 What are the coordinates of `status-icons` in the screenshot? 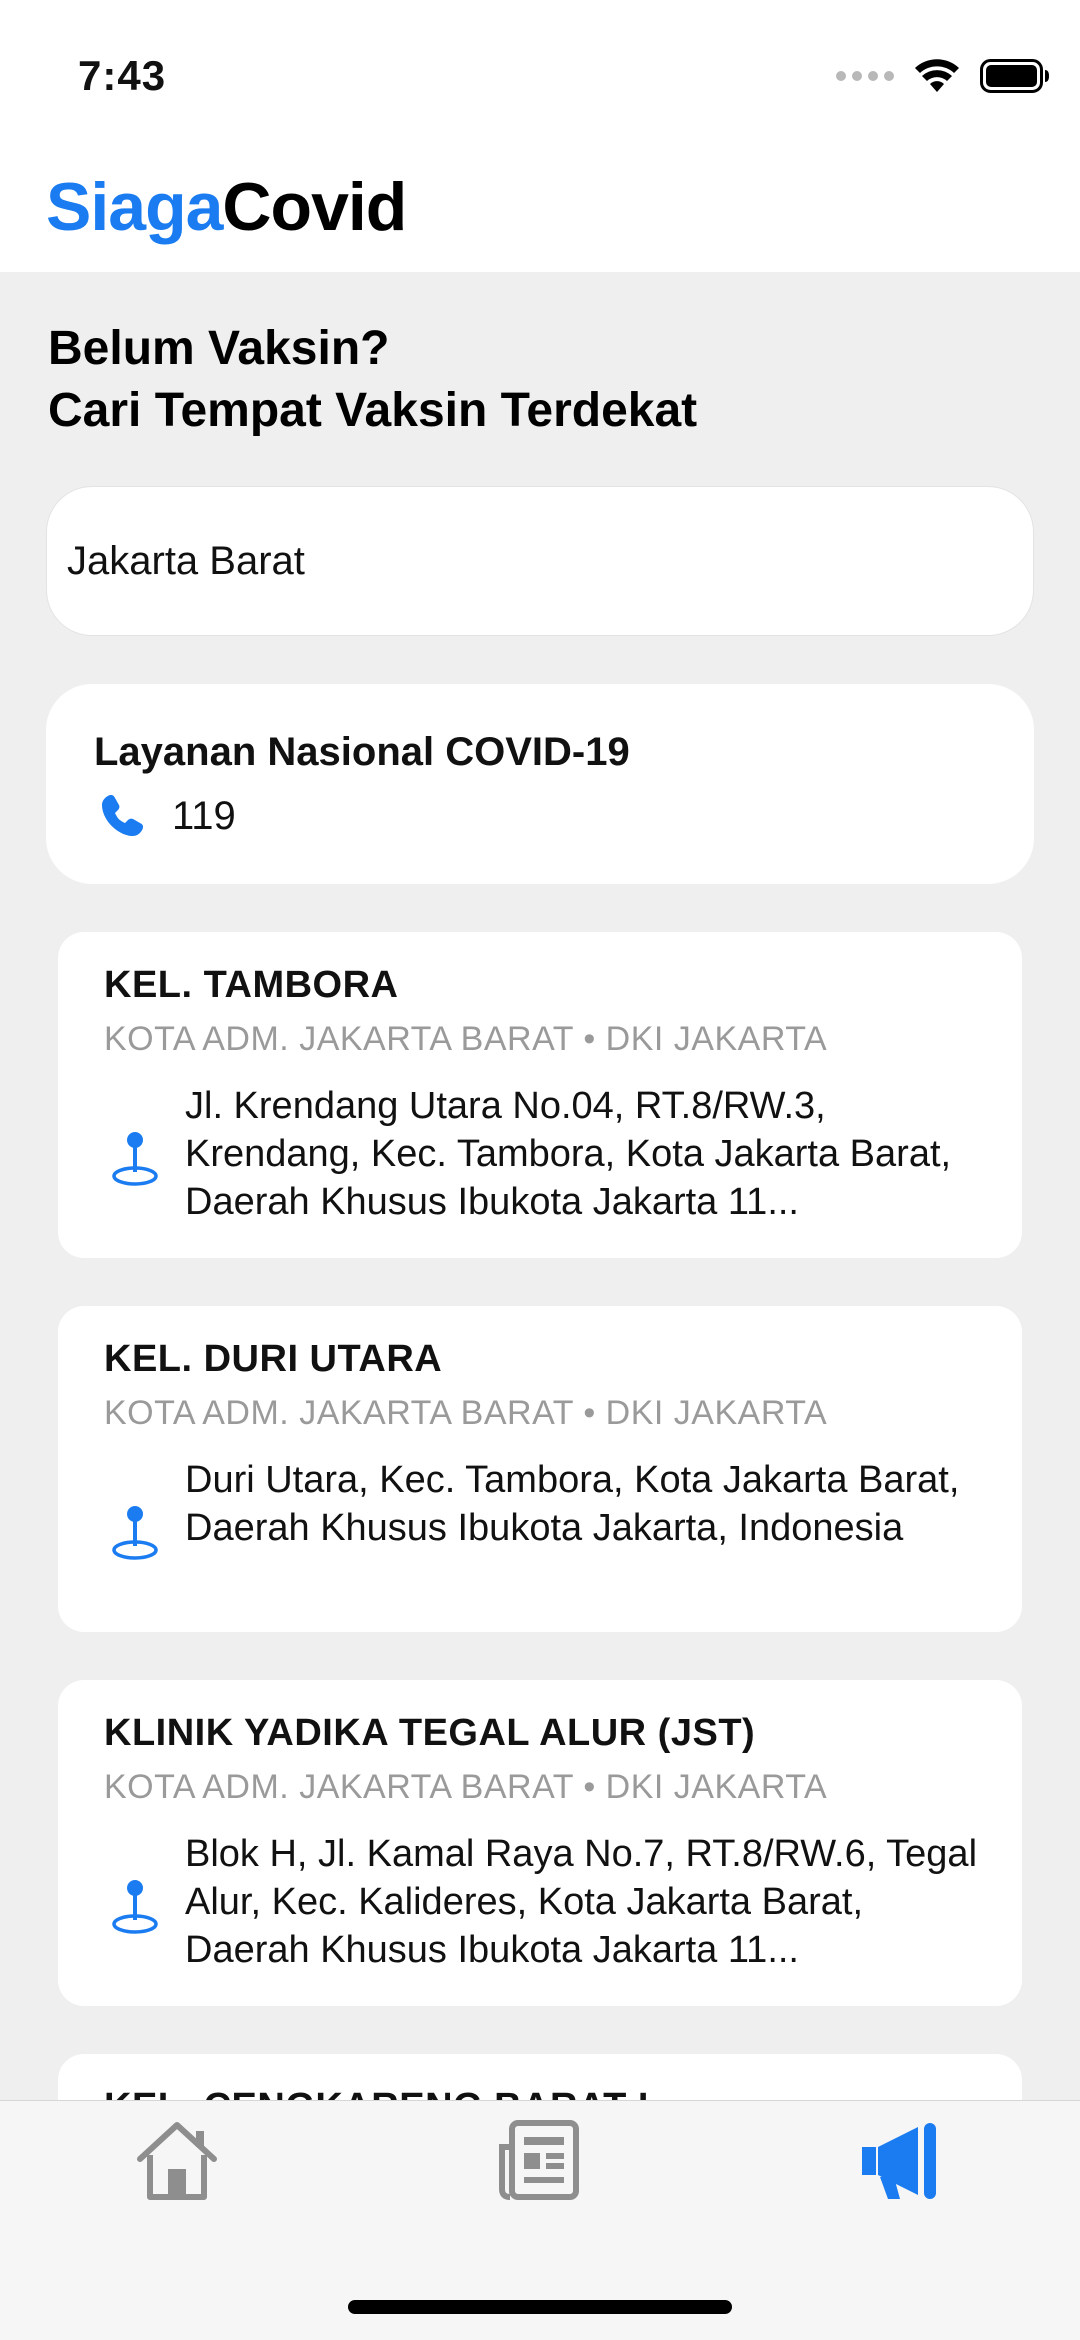 It's located at (943, 76).